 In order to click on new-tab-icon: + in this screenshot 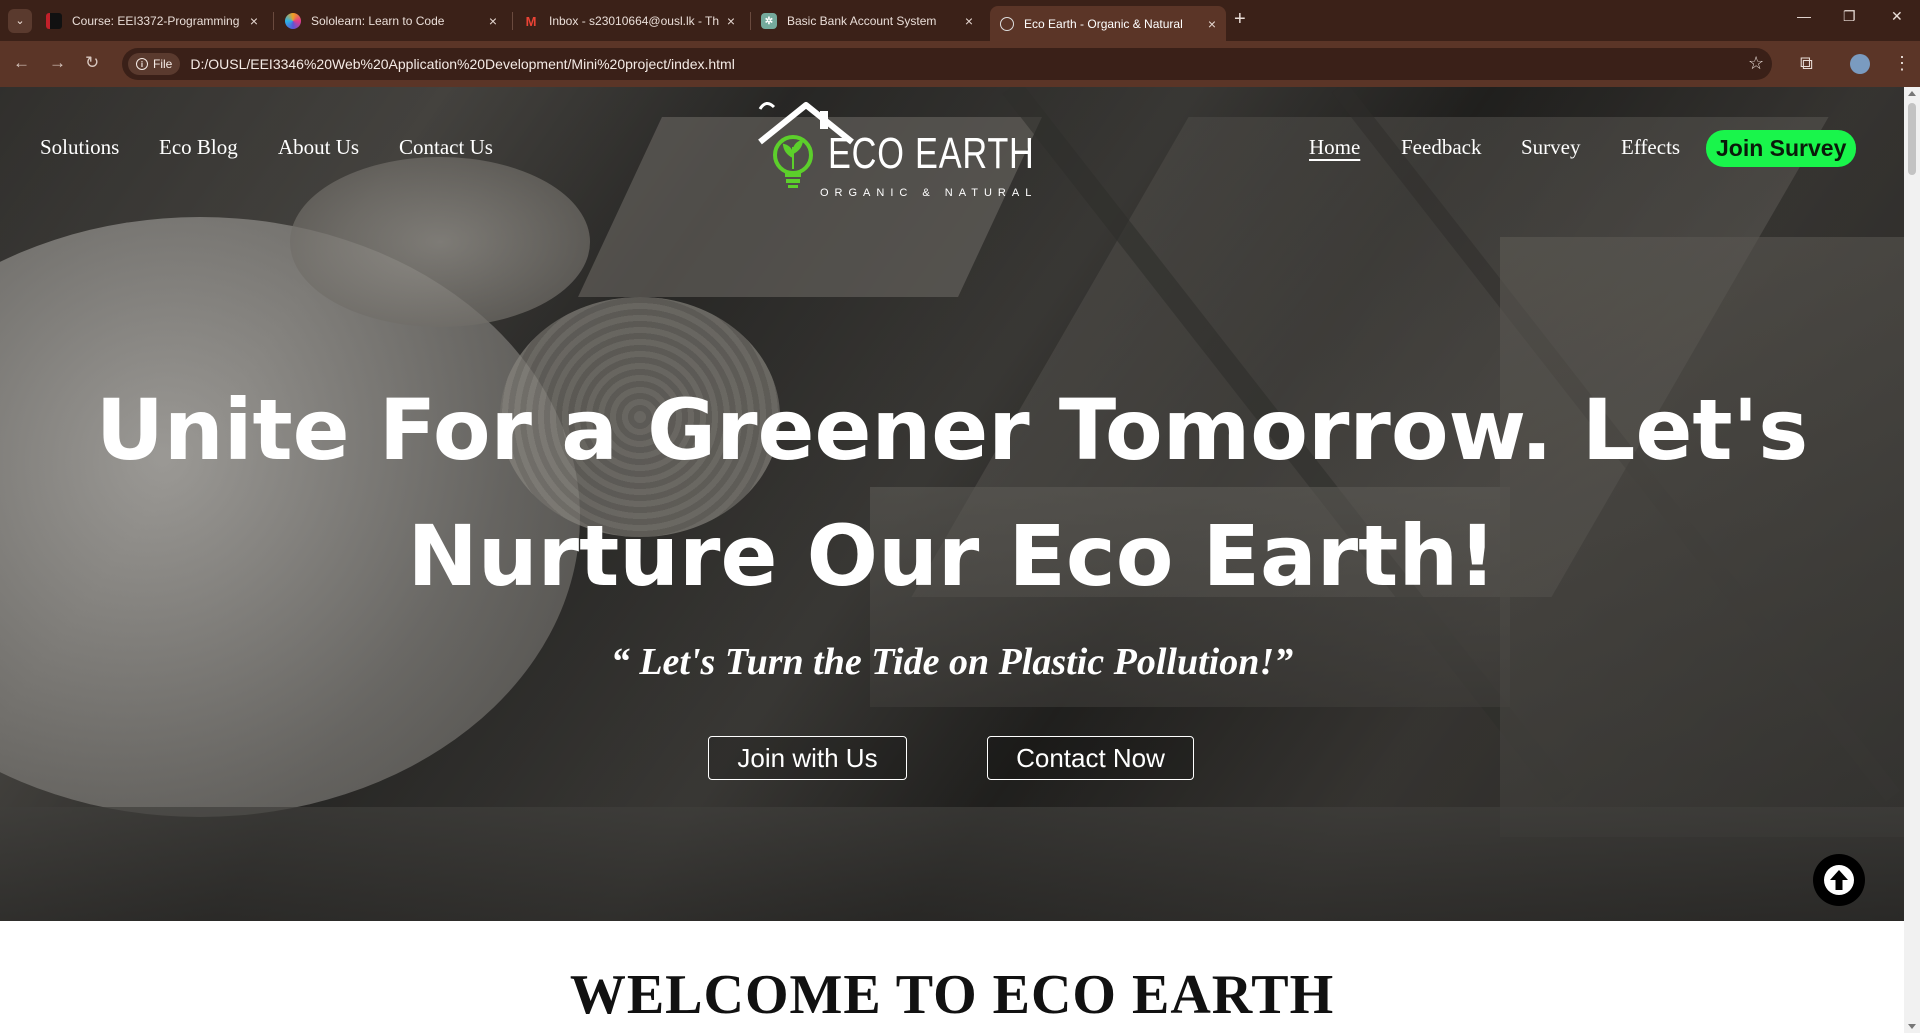, I will do `click(1240, 19)`.